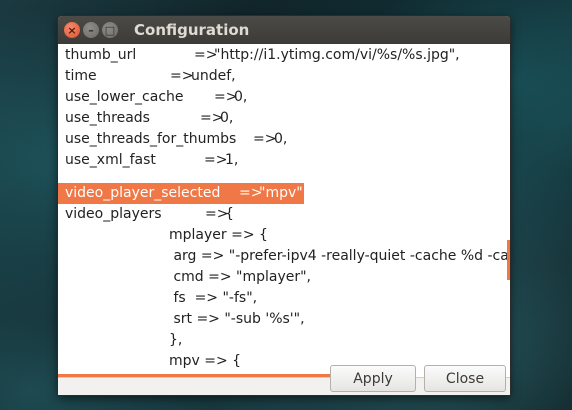  Describe the element at coordinates (81, 76) in the screenshot. I see `config-key: time` at that location.